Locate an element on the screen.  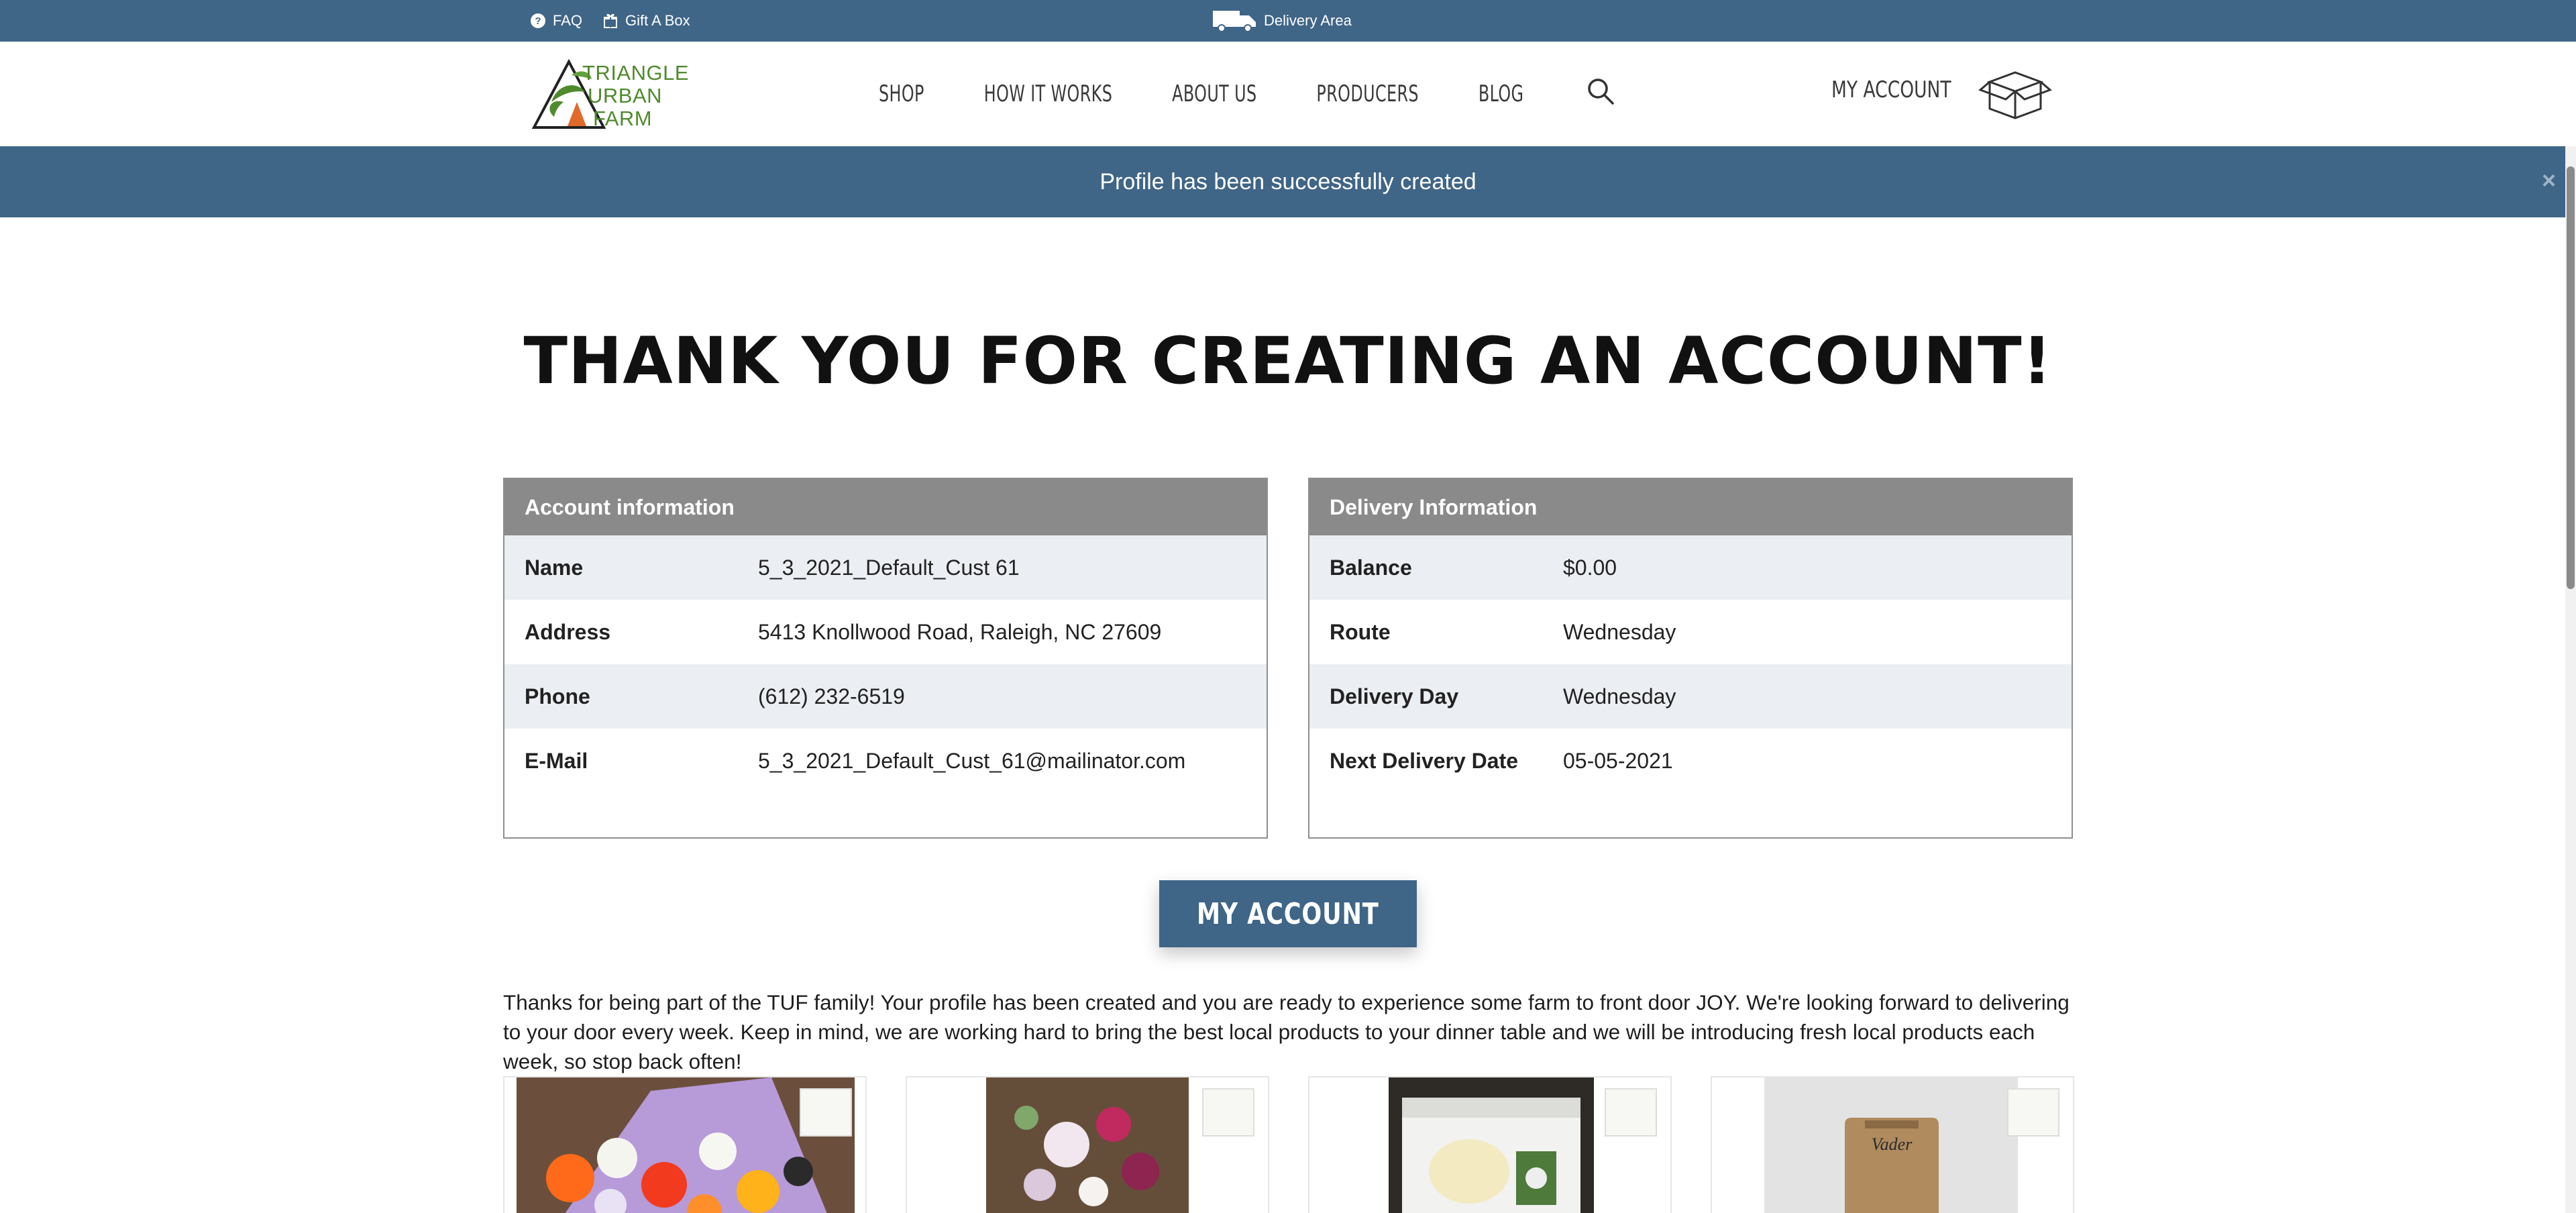
product-card: Vader is located at coordinates (1892, 1144).